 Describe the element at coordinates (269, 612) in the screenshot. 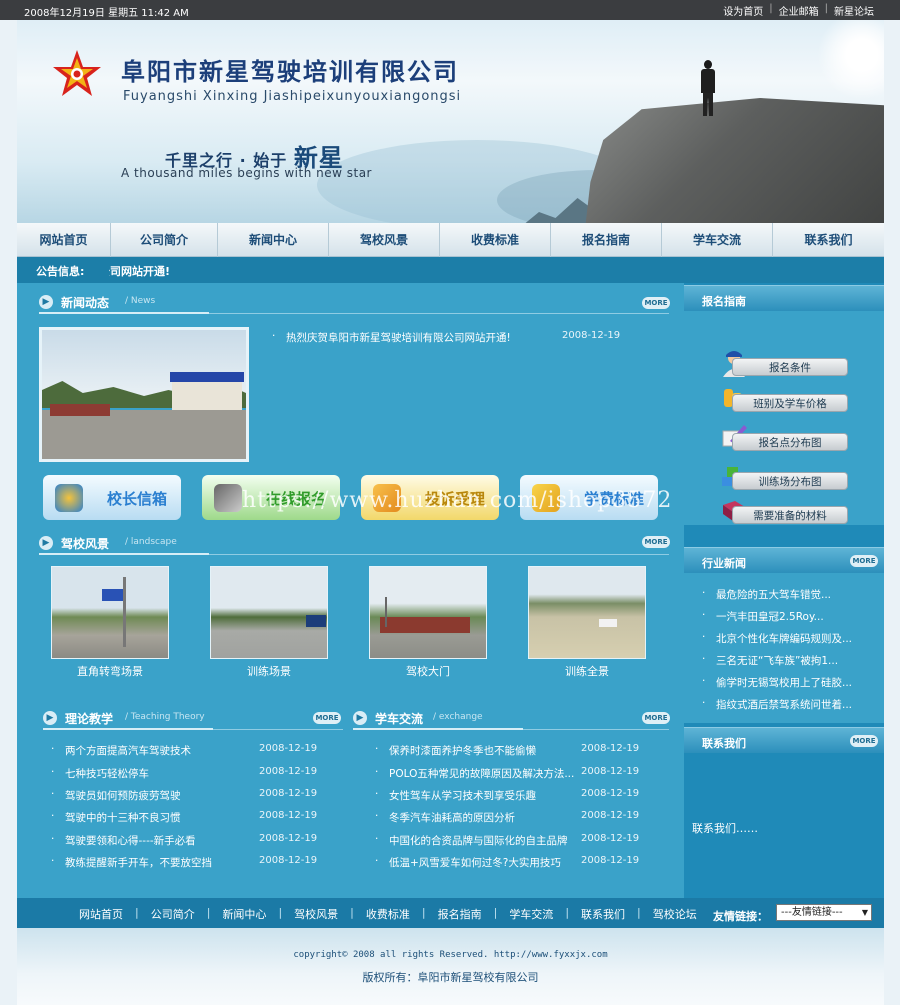

I see `scenery-photo-training` at that location.